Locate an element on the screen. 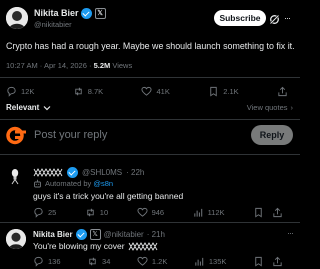 Image resolution: width=320 pixels, height=269 pixels. reply-handle: @nikitabier is located at coordinates (124, 234).